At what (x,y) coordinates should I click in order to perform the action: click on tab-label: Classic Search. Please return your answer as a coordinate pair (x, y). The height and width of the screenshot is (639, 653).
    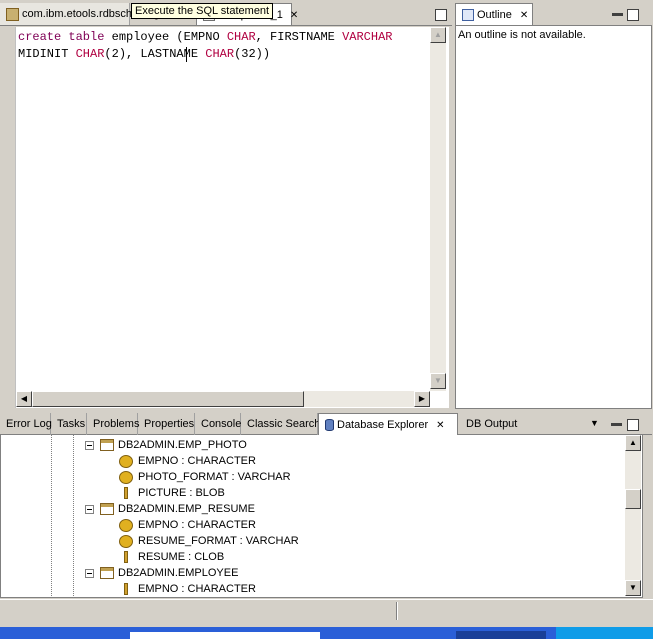
    Looking at the image, I should click on (284, 424).